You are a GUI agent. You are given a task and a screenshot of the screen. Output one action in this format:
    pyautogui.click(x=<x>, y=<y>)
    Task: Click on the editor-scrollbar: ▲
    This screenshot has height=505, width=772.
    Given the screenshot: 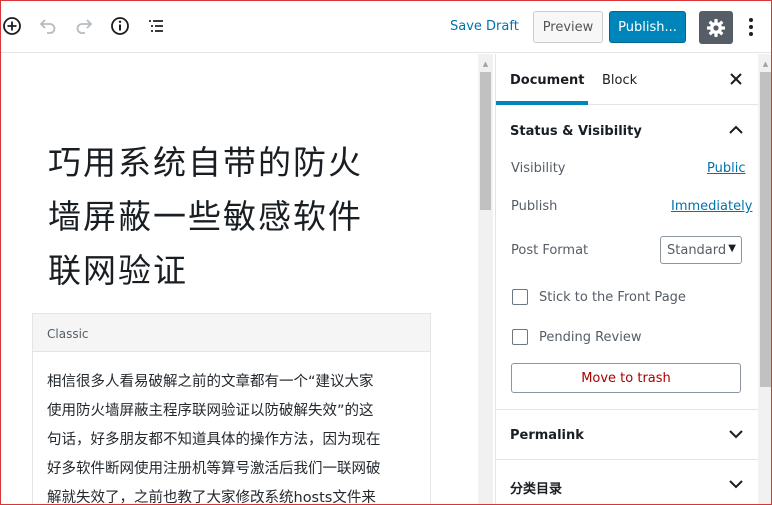 What is the action you would take?
    pyautogui.click(x=485, y=279)
    